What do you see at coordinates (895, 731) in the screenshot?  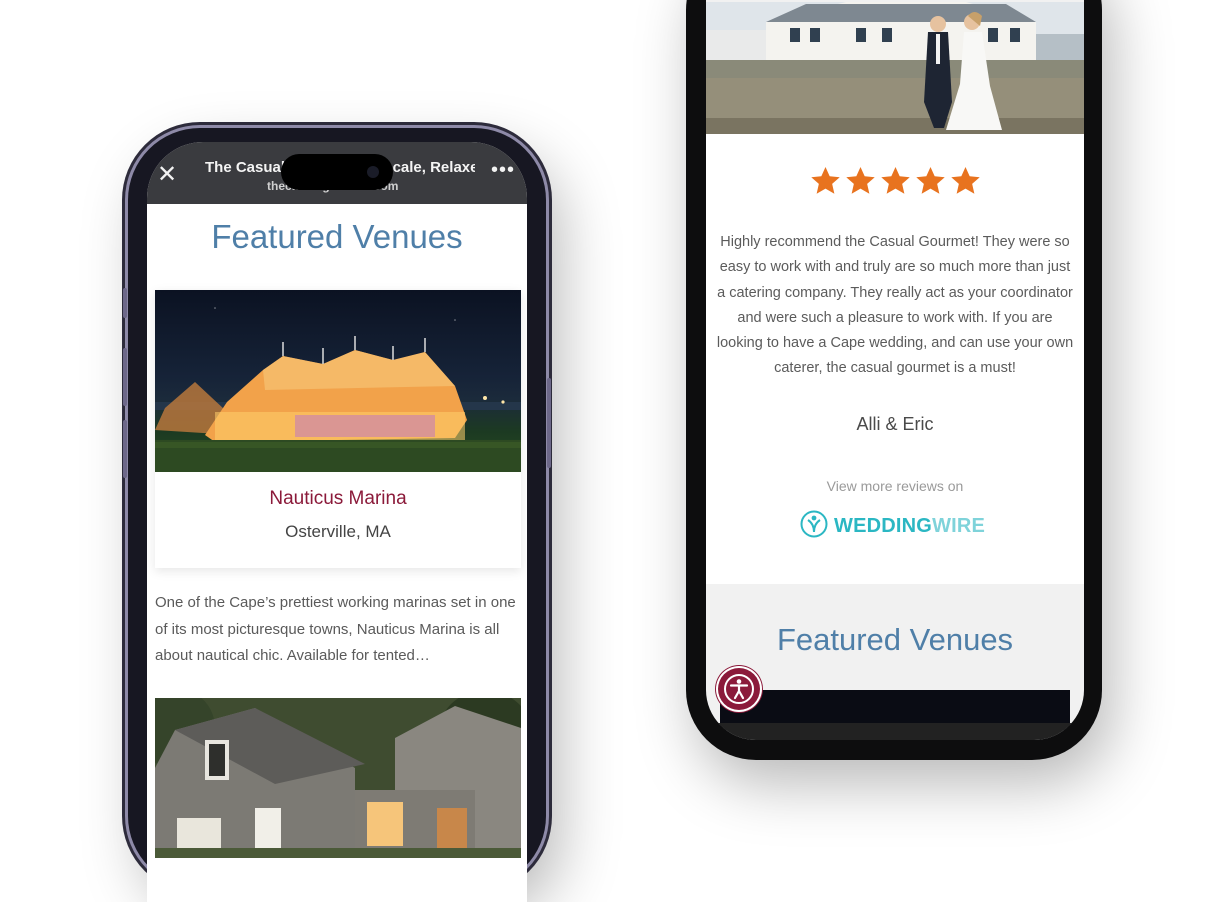 I see `bottom-bar` at bounding box center [895, 731].